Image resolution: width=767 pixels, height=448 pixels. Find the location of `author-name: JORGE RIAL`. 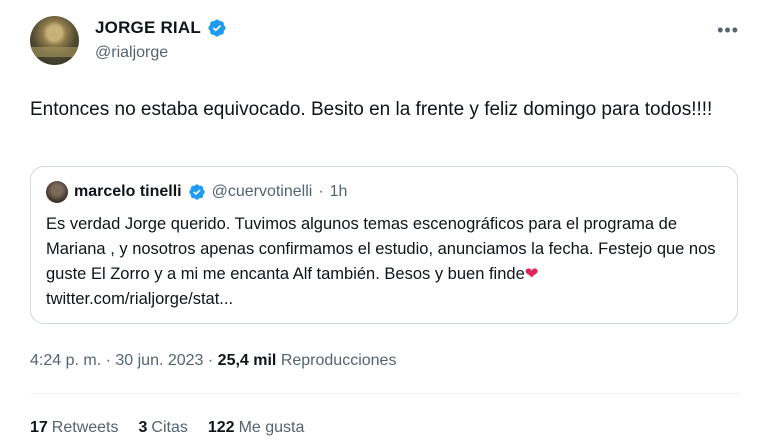

author-name: JORGE RIAL is located at coordinates (148, 28).